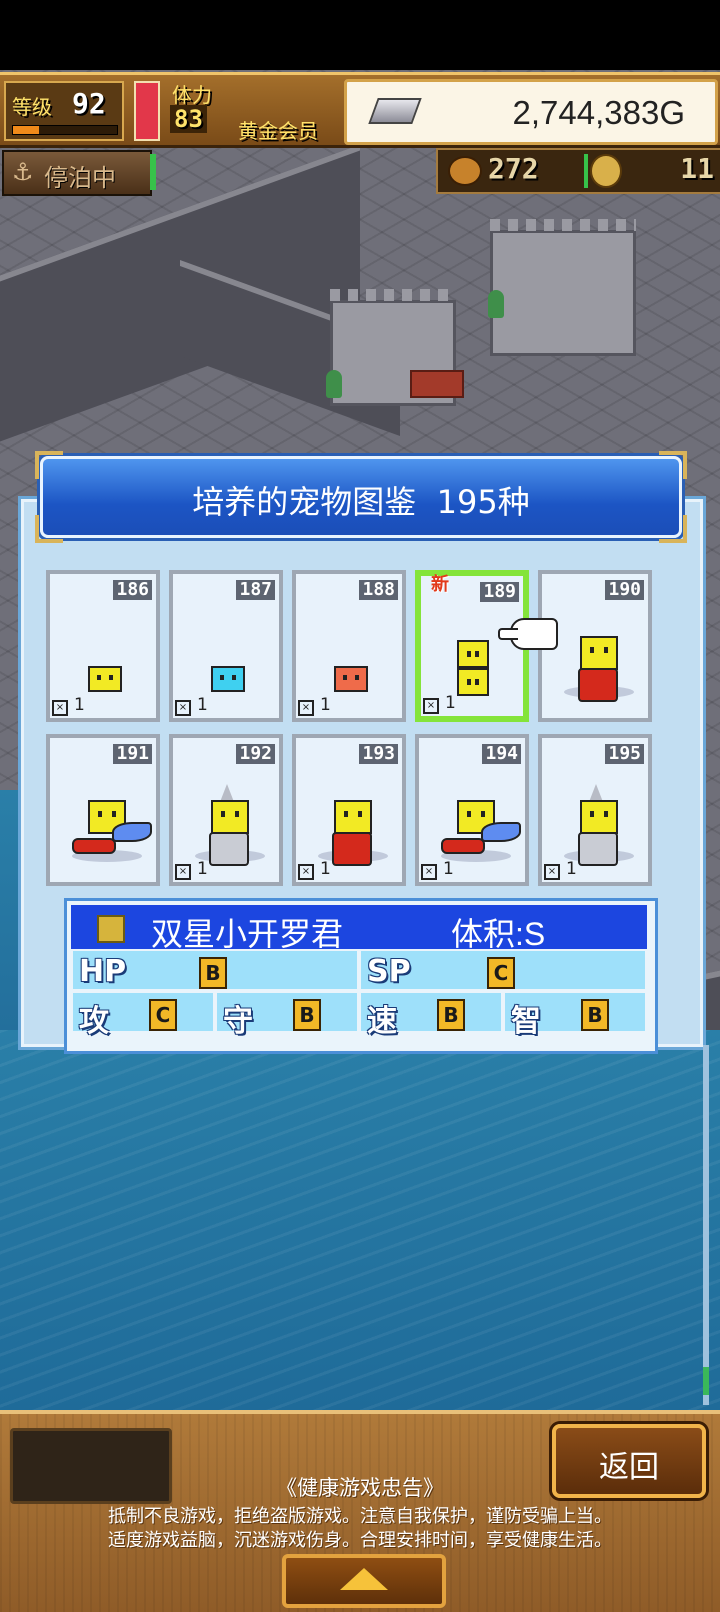  Describe the element at coordinates (360, 1516) in the screenshot. I see `health-notice-line: 抵制不良游戏，拒绝盗版游戏。注意自我保护，谨防受骗上当。` at that location.